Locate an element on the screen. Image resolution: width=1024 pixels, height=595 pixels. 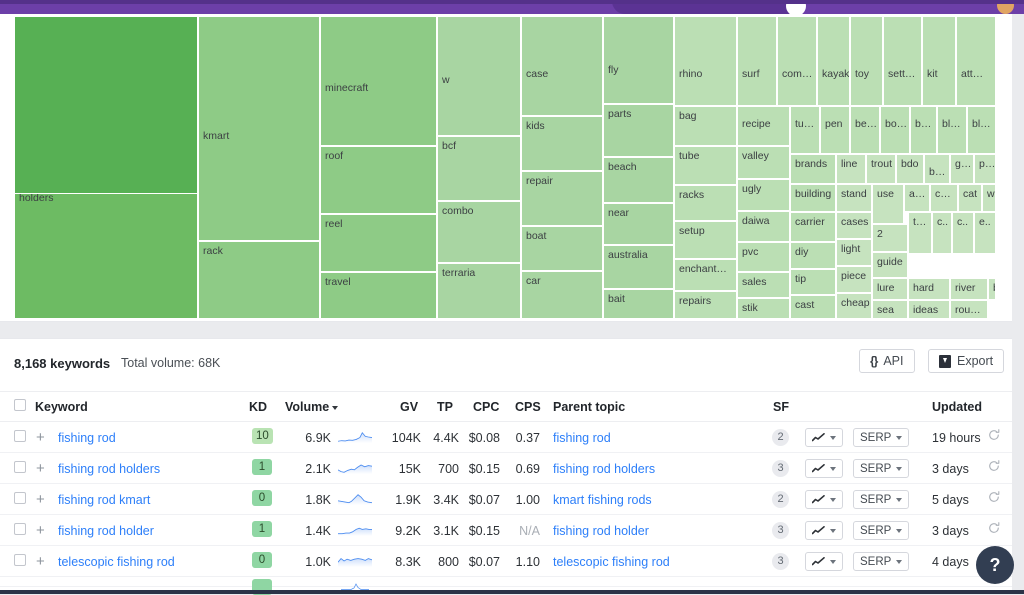
column-header-parent-topic: Parent topic is located at coordinates (589, 407).